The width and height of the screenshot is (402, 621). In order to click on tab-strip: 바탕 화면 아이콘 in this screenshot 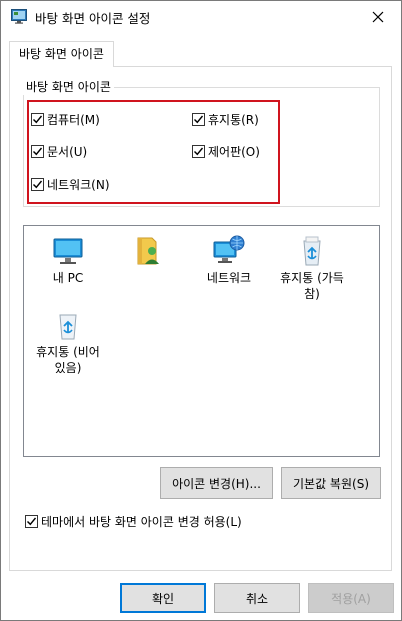, I will do `click(201, 54)`.